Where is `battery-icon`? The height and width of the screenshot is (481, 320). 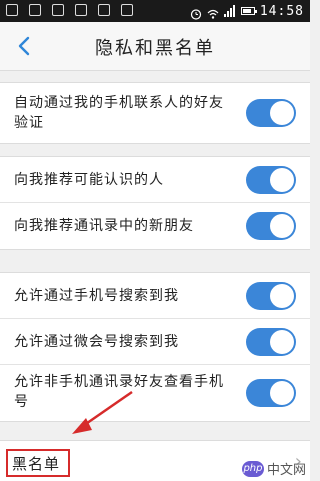
battery-icon is located at coordinates (248, 11).